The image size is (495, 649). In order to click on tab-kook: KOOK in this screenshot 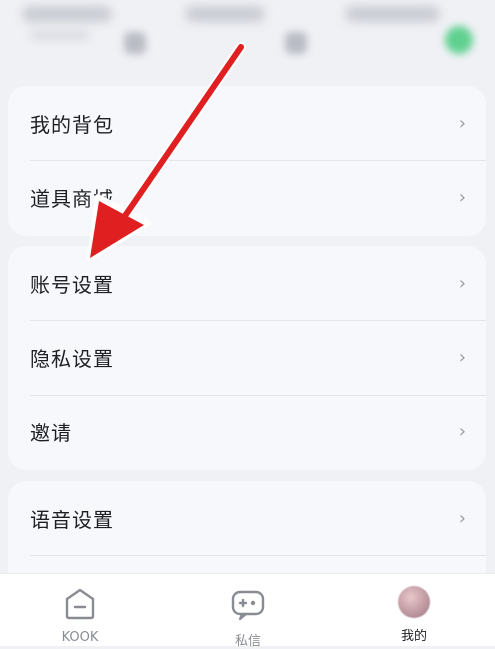, I will do `click(80, 615)`.